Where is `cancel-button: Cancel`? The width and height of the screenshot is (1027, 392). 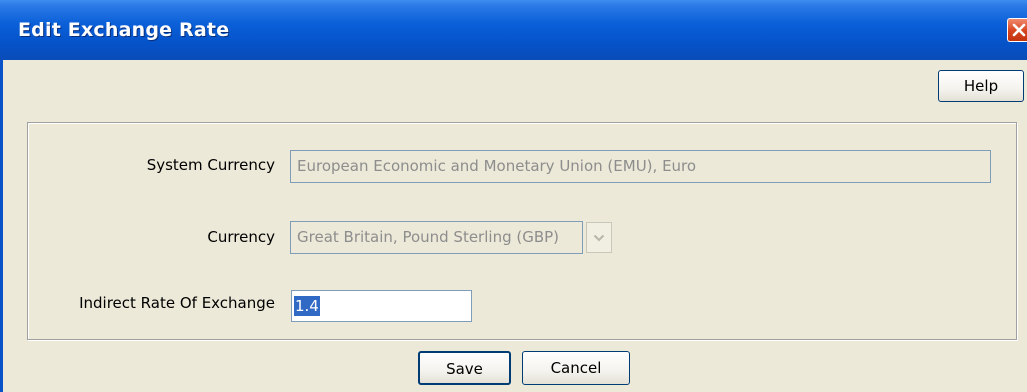
cancel-button: Cancel is located at coordinates (576, 368).